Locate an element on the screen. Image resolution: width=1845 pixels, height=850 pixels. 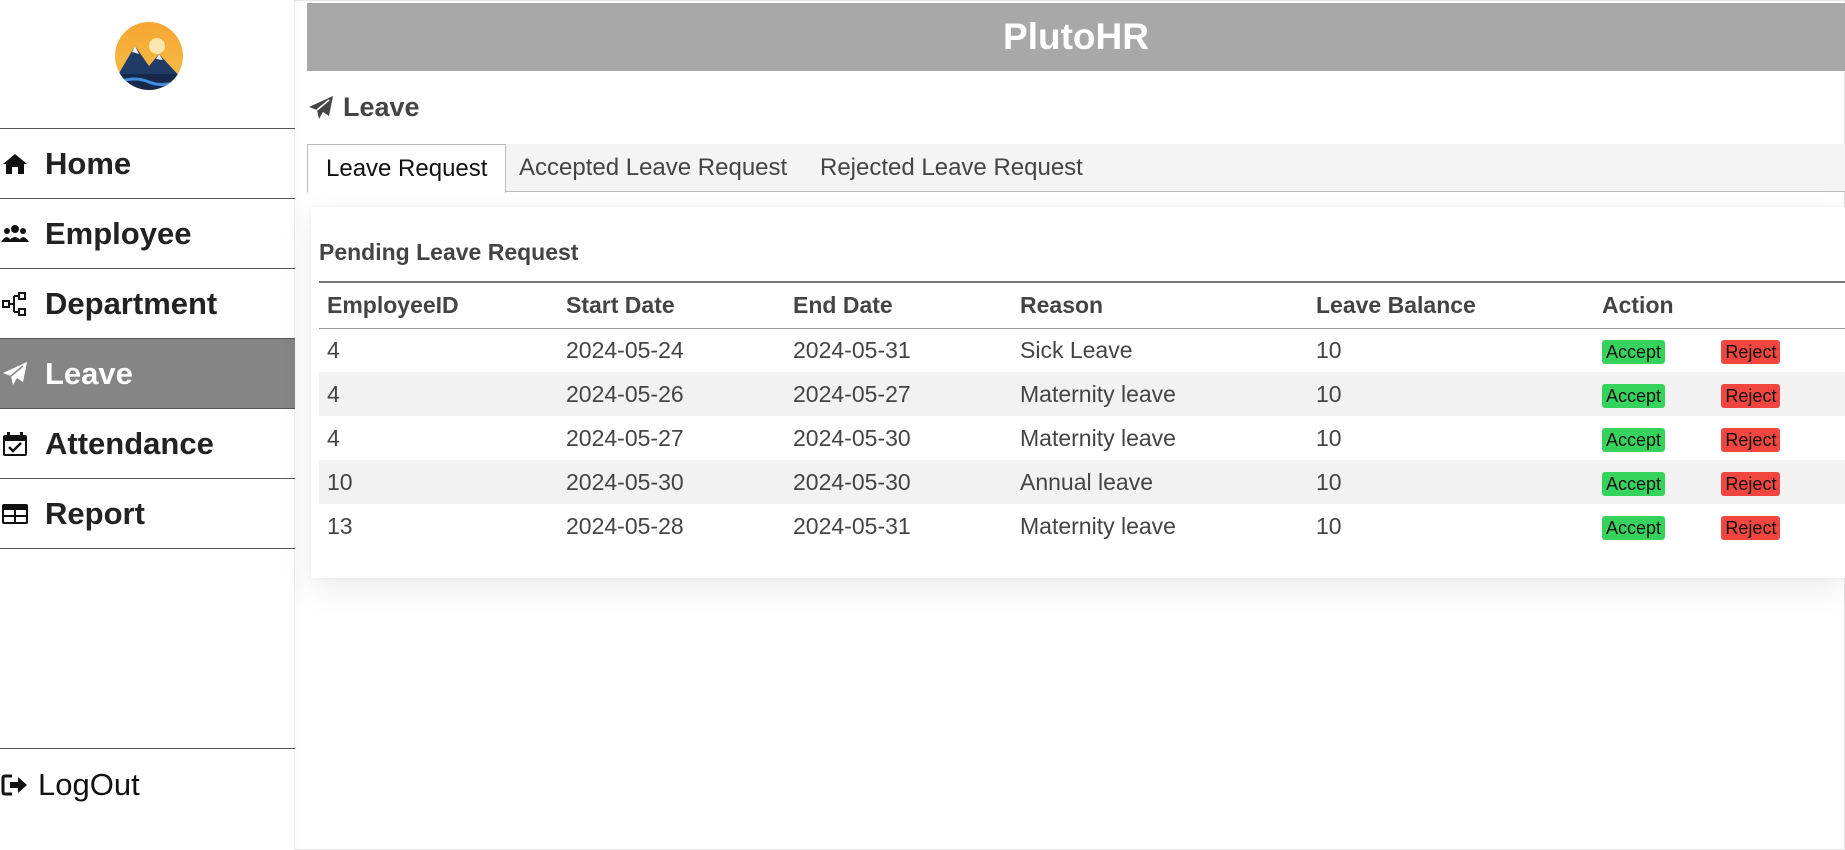
tab-rejected-leave-request: Rejected Leave Request is located at coordinates (951, 168).